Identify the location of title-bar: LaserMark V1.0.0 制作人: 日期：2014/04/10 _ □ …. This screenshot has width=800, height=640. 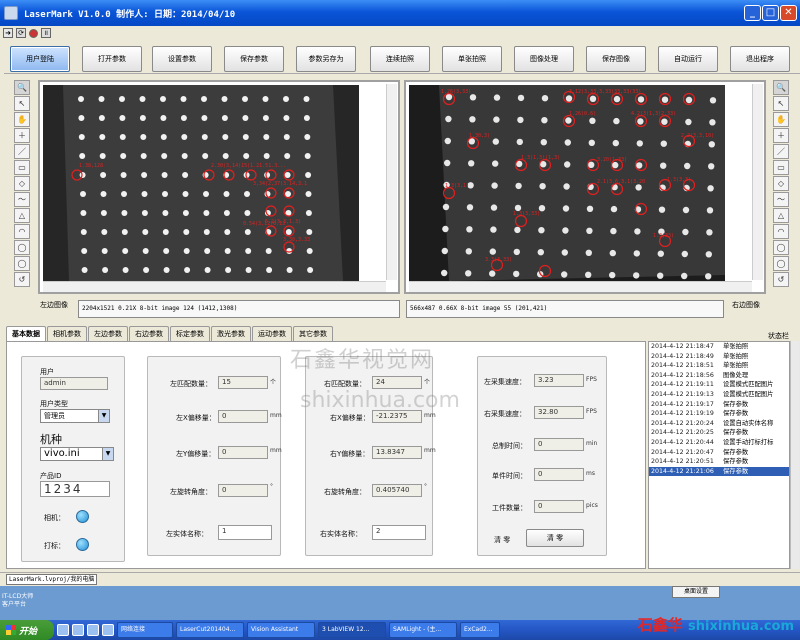
(400, 13).